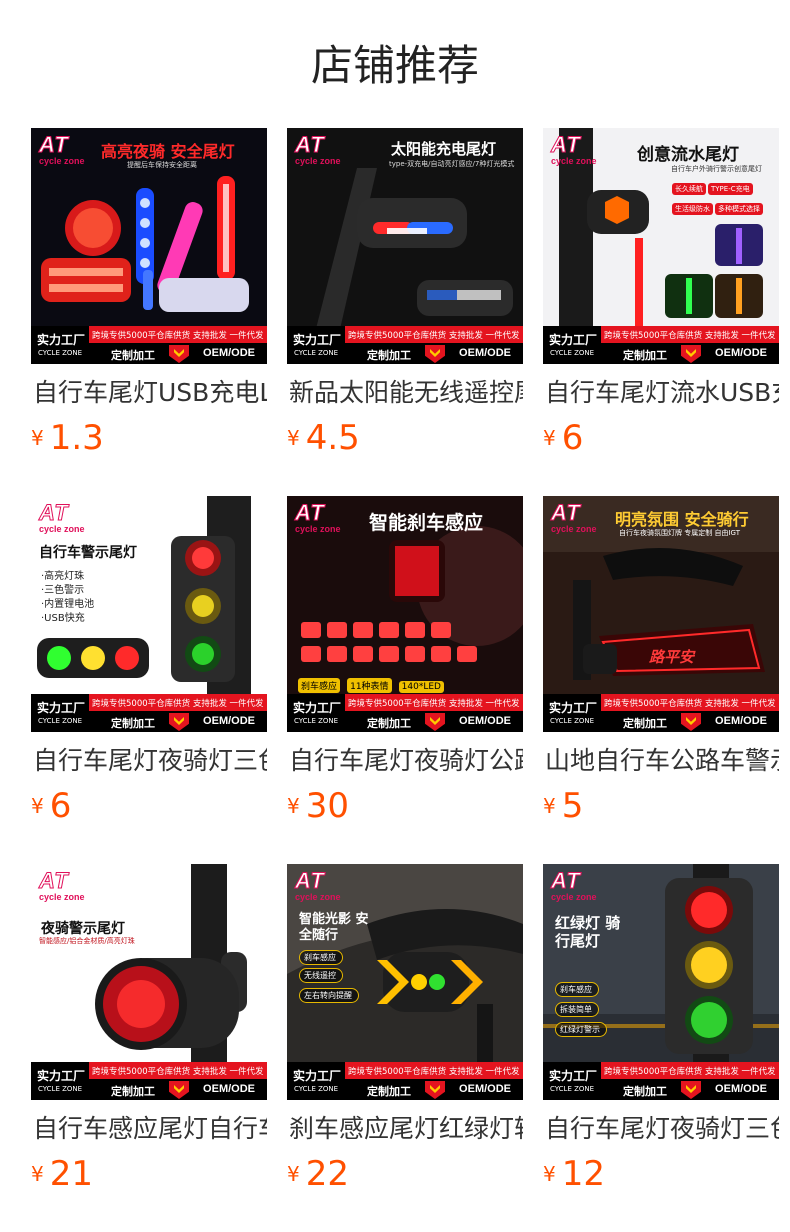  What do you see at coordinates (150, 1129) in the screenshot?
I see `product-name: 自行车感应尾灯自行车尾灯` at bounding box center [150, 1129].